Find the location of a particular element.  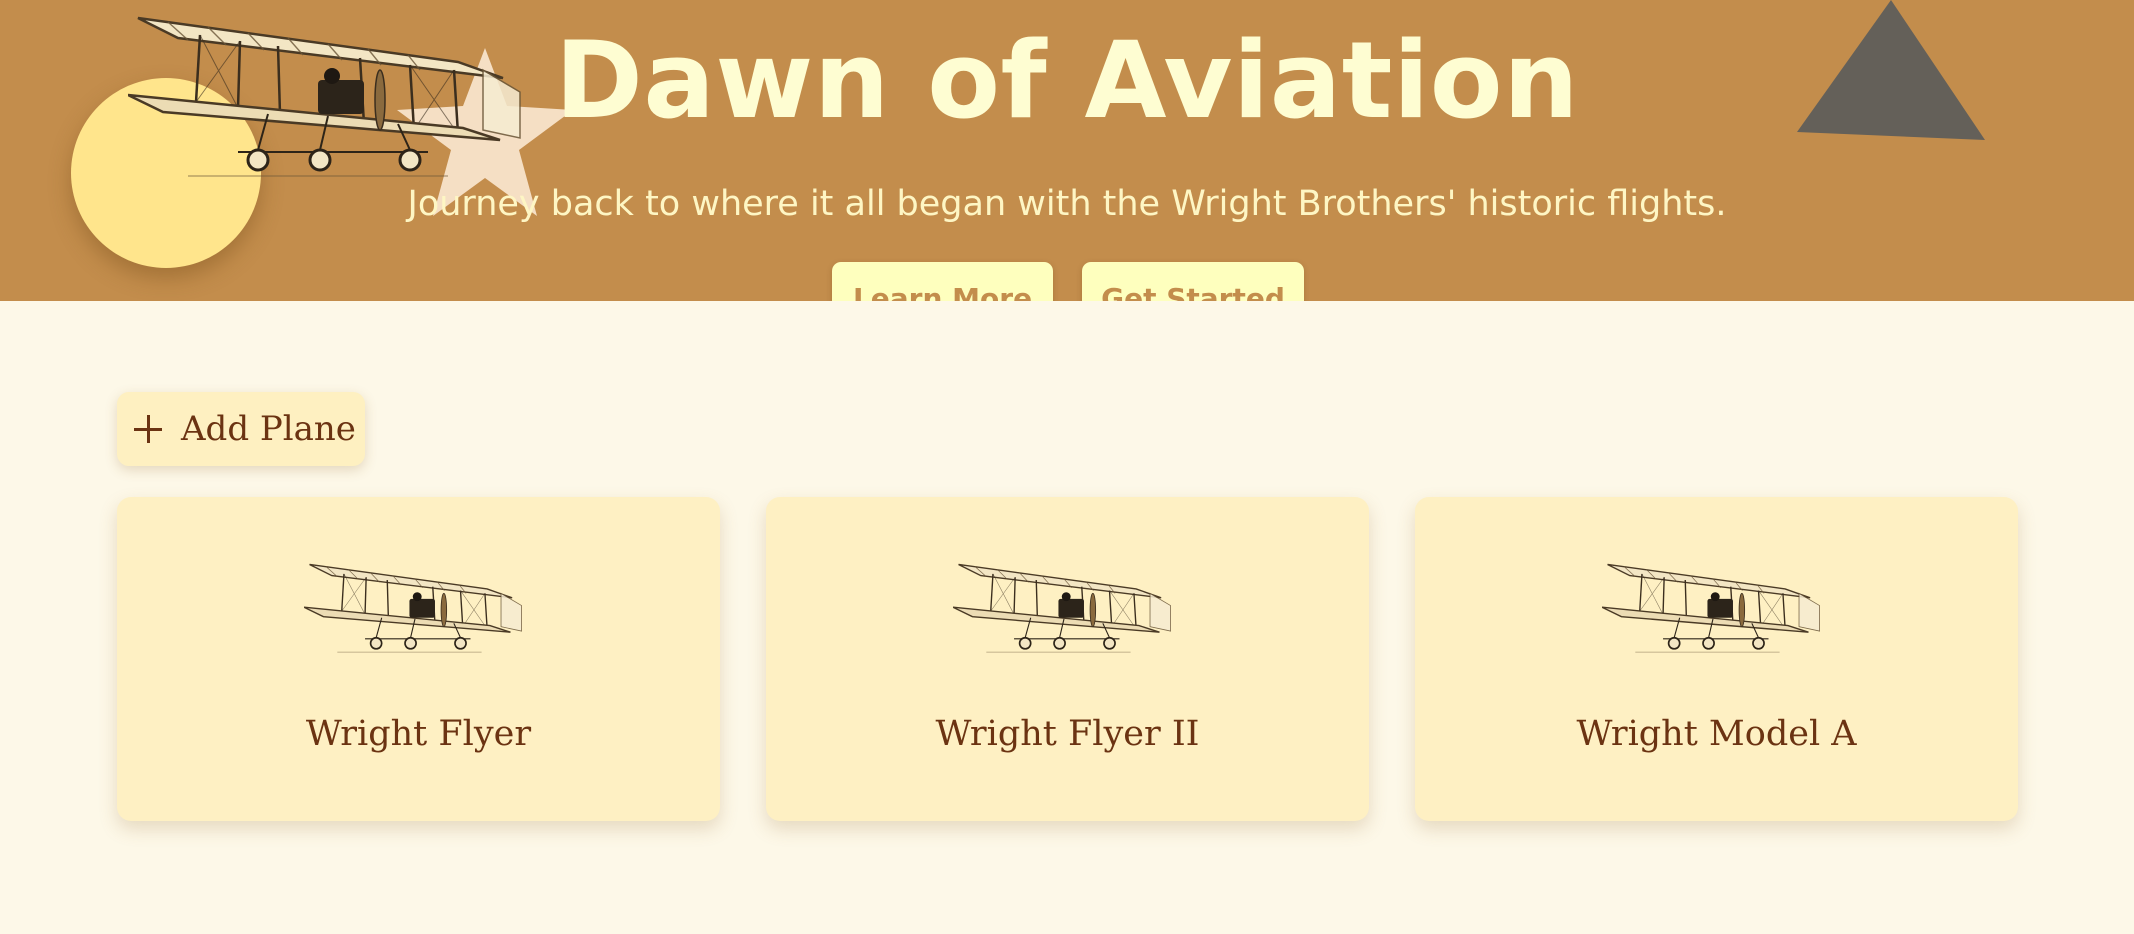

plane-card-title: Wright Flyer is located at coordinates (418, 734).